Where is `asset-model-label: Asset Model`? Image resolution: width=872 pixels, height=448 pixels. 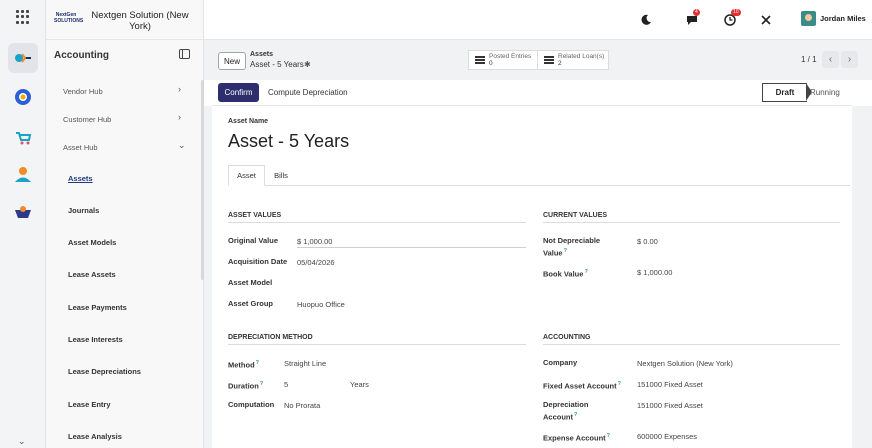
asset-model-label: Asset Model is located at coordinates (250, 282).